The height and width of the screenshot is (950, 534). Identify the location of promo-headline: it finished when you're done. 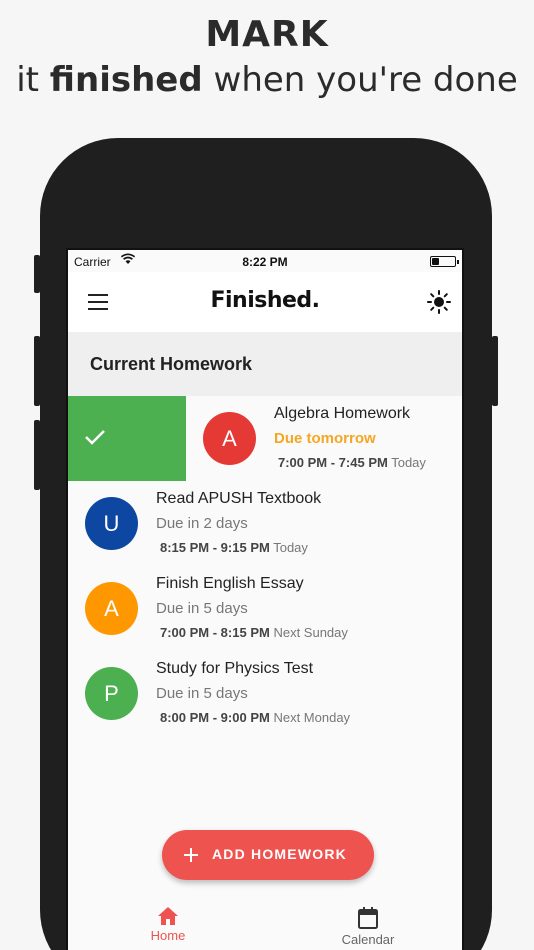
(267, 80).